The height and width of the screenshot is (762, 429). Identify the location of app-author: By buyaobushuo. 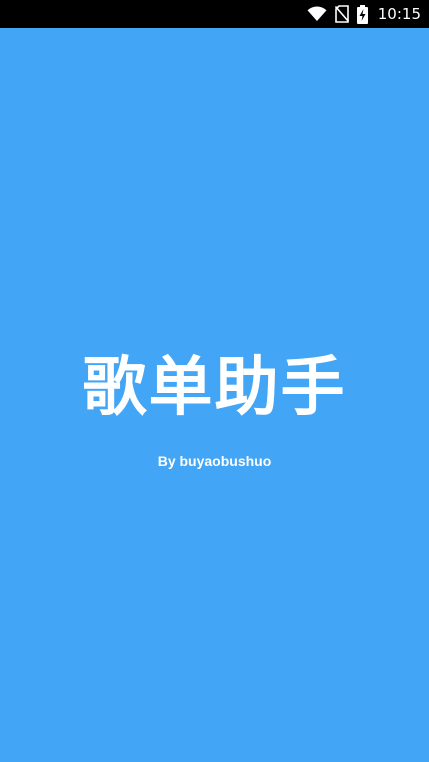
(214, 461).